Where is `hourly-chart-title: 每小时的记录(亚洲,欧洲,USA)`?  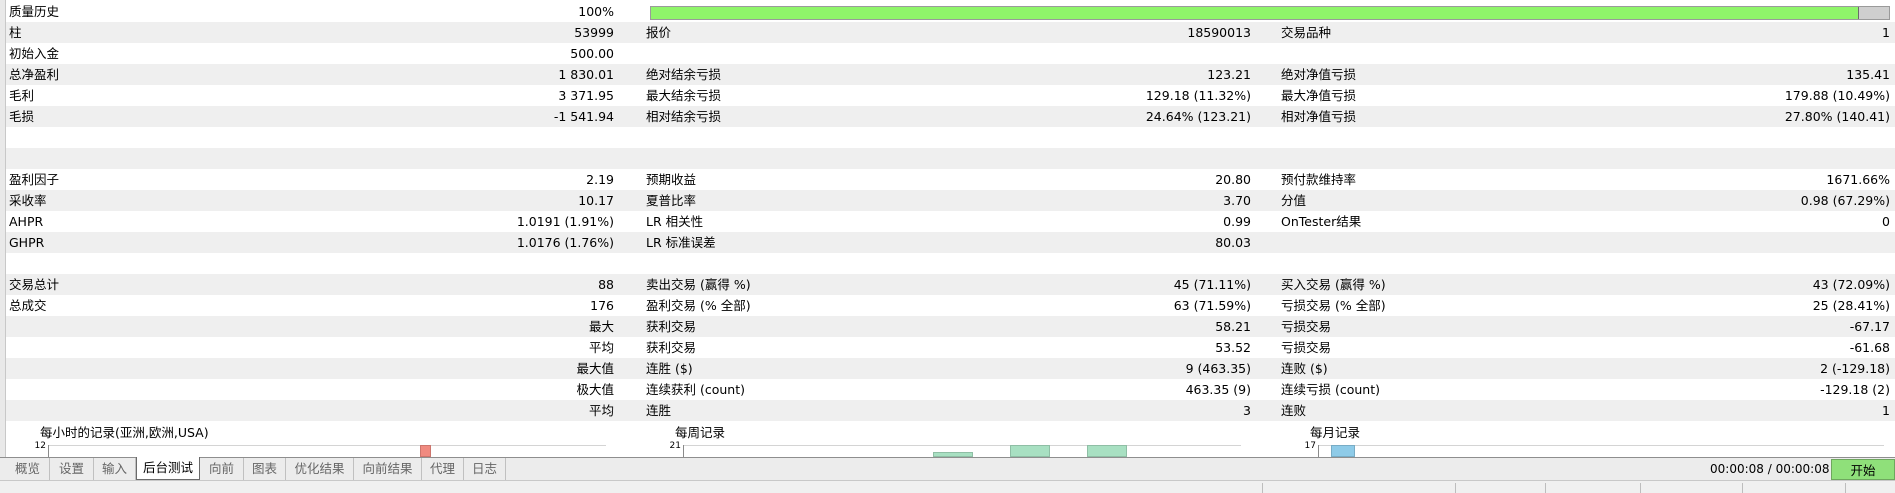
hourly-chart-title: 每小时的记录(亚洲,欧洲,USA) is located at coordinates (124, 432).